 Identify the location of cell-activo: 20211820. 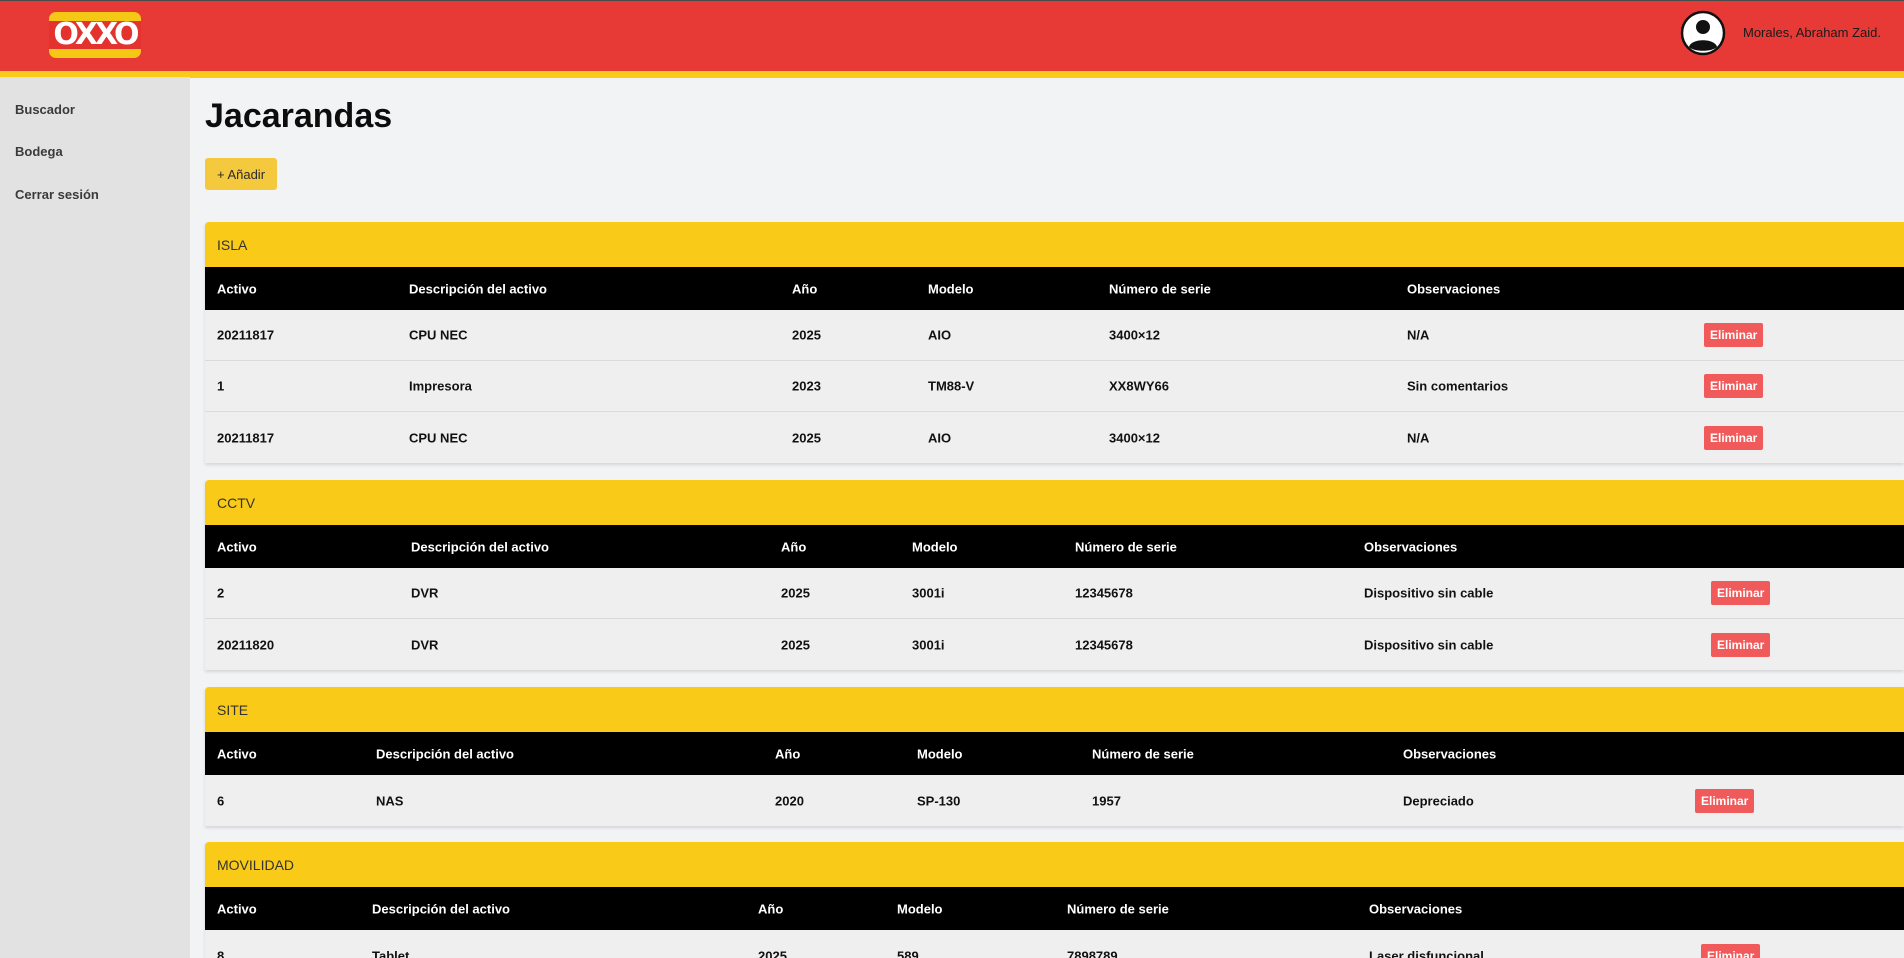
(246, 644).